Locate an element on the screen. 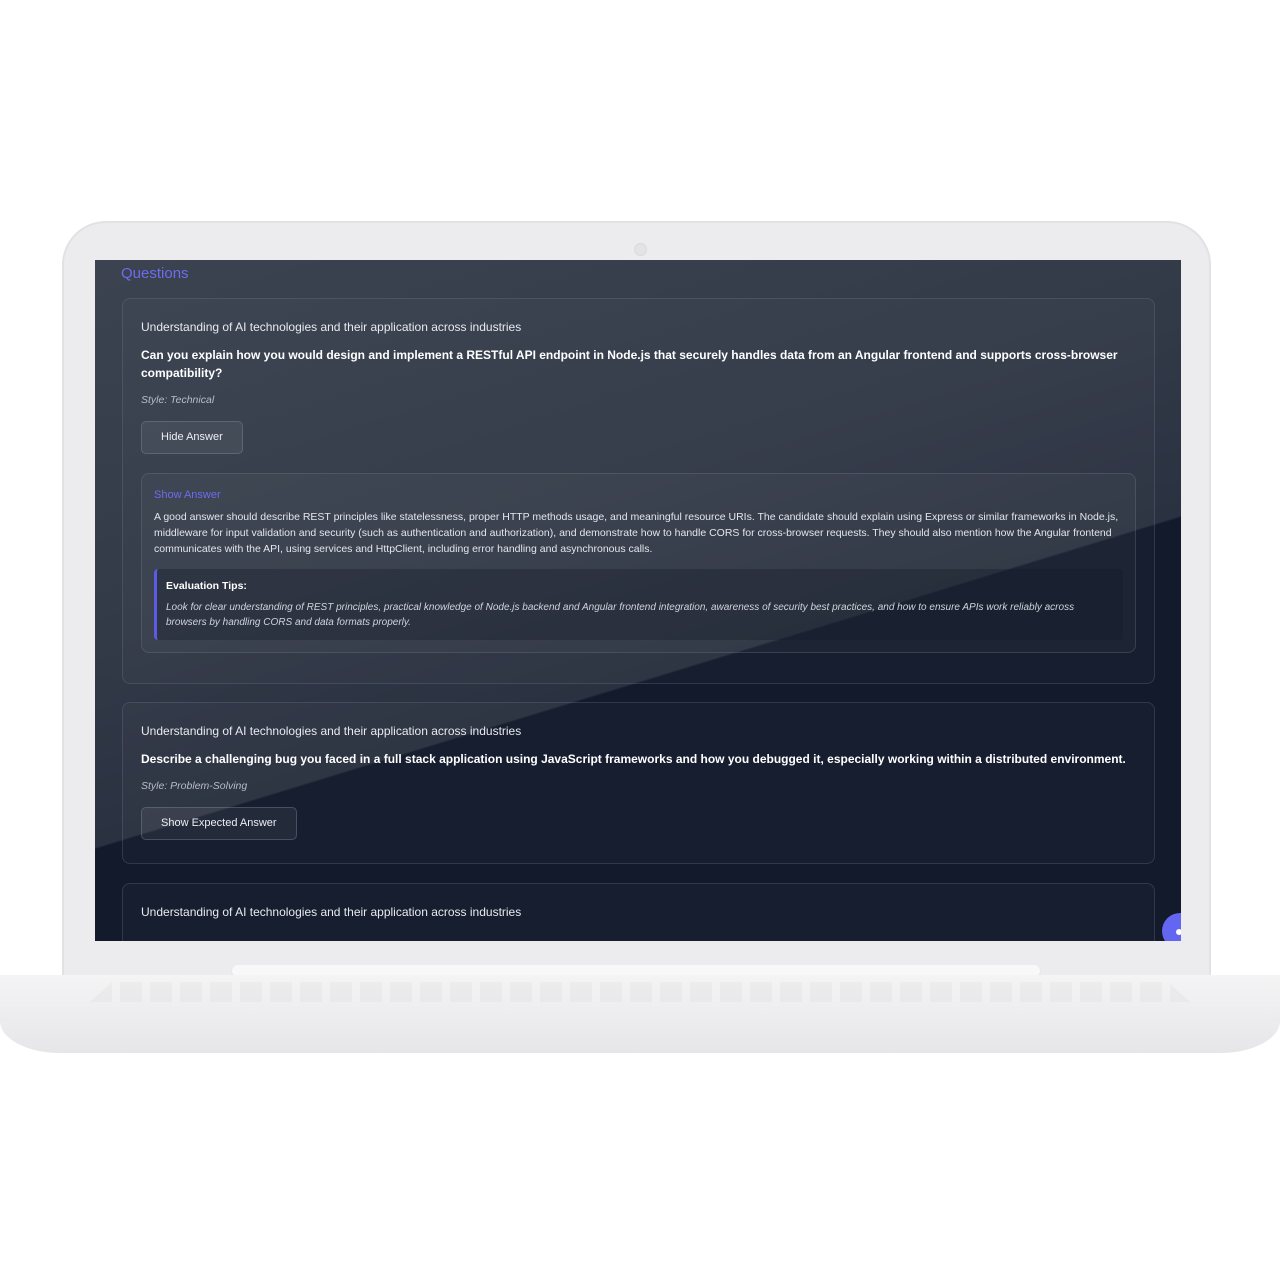 Image resolution: width=1280 pixels, height=1280 pixels. answer-heading: Show Answer is located at coordinates (187, 495).